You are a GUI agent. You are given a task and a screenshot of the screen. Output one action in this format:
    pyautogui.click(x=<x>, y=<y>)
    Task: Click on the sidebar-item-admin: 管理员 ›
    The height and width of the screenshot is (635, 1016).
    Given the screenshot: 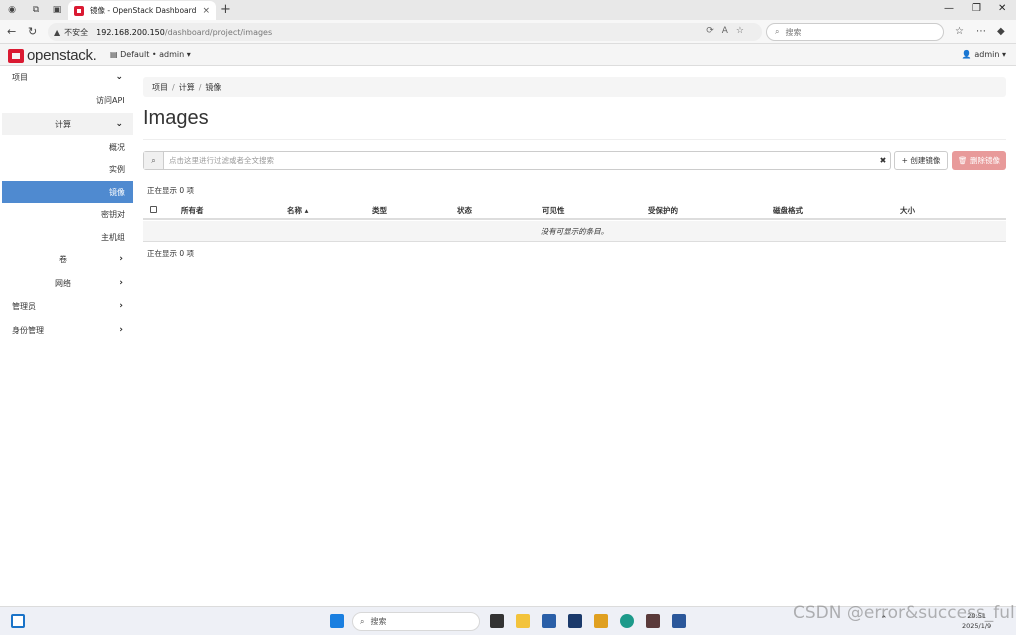 What is the action you would take?
    pyautogui.click(x=67, y=306)
    